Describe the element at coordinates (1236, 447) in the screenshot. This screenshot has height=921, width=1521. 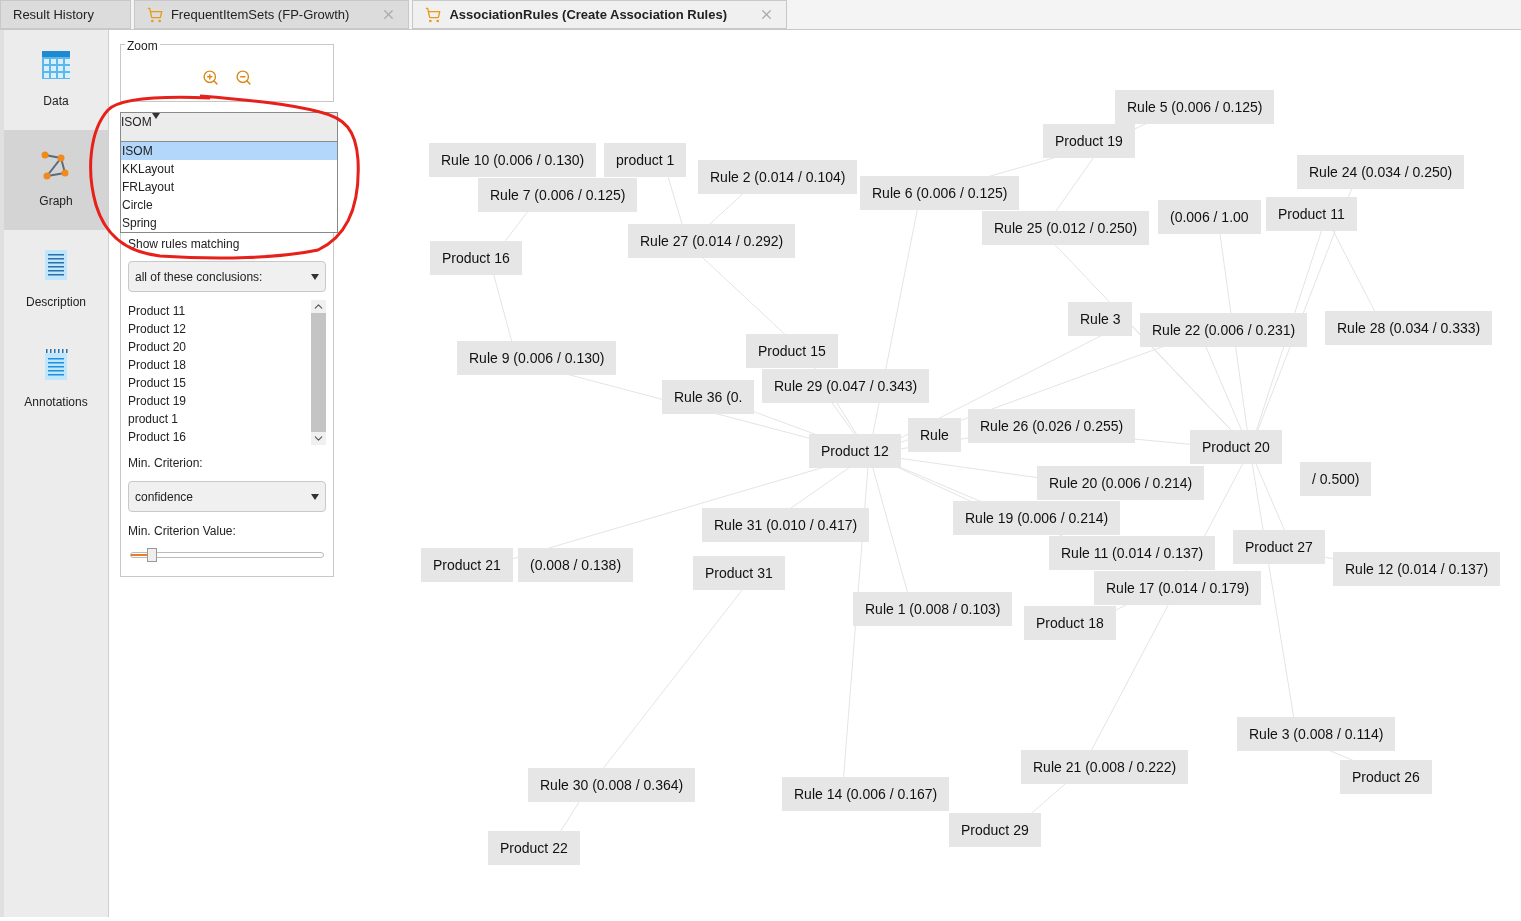
I see `graph-node: Product 20` at that location.